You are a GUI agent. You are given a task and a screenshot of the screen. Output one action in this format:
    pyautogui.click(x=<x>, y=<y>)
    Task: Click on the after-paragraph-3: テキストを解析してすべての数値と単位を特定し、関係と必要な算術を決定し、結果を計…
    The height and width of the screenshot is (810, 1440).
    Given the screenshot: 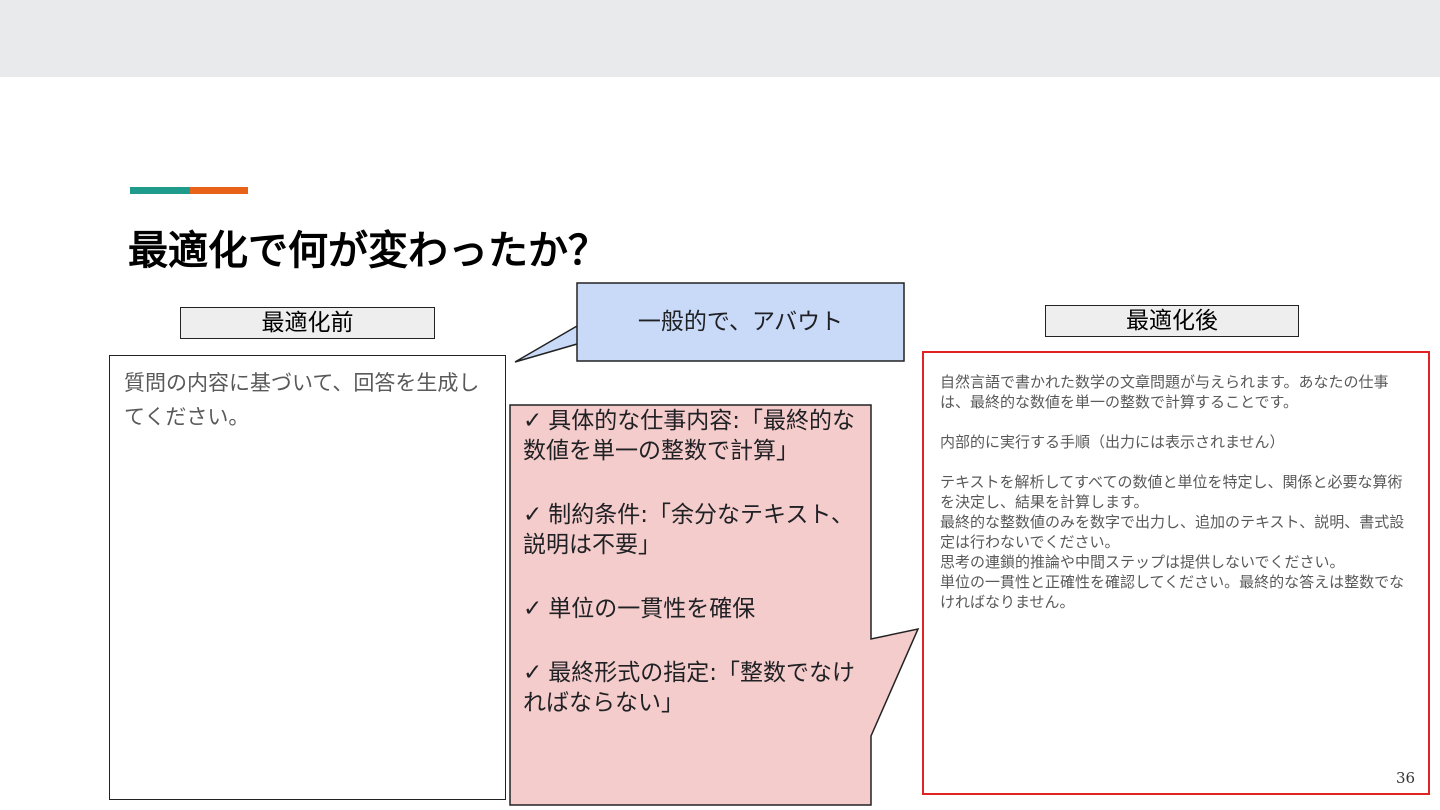 What is the action you would take?
    pyautogui.click(x=1171, y=492)
    